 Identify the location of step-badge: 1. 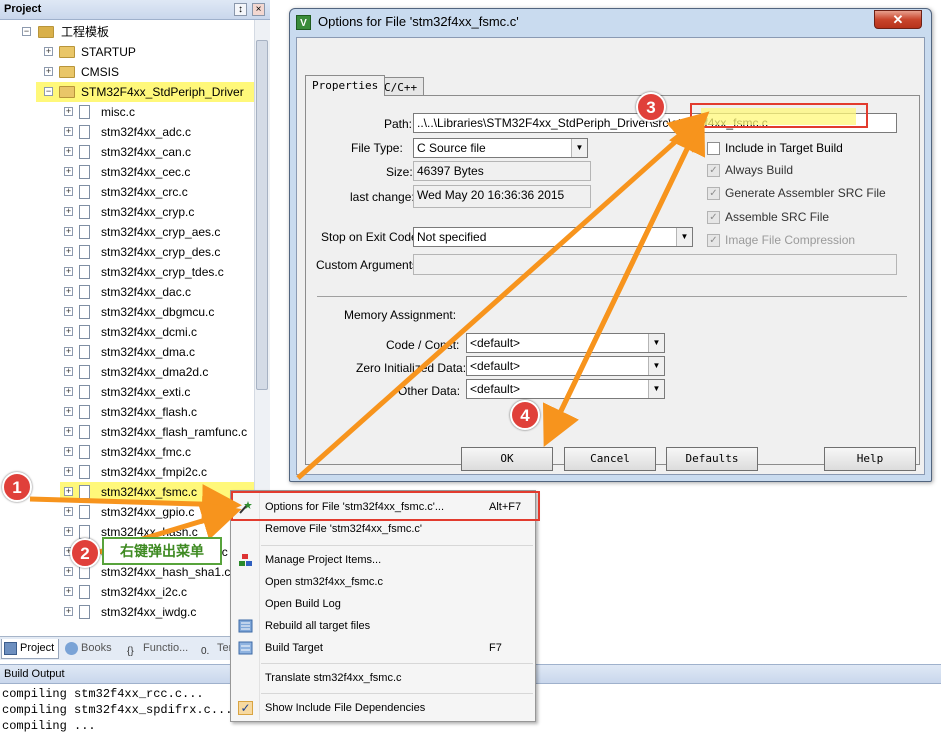
(17, 487).